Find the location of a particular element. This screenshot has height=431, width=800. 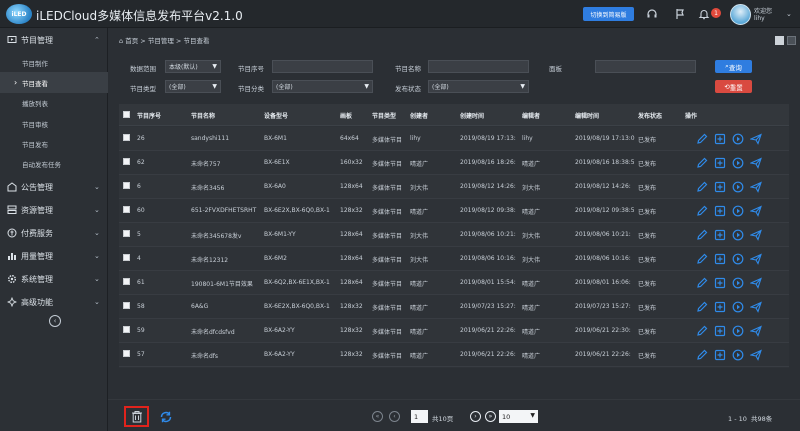

sidebar-collapse-button: ‹ is located at coordinates (55, 321).